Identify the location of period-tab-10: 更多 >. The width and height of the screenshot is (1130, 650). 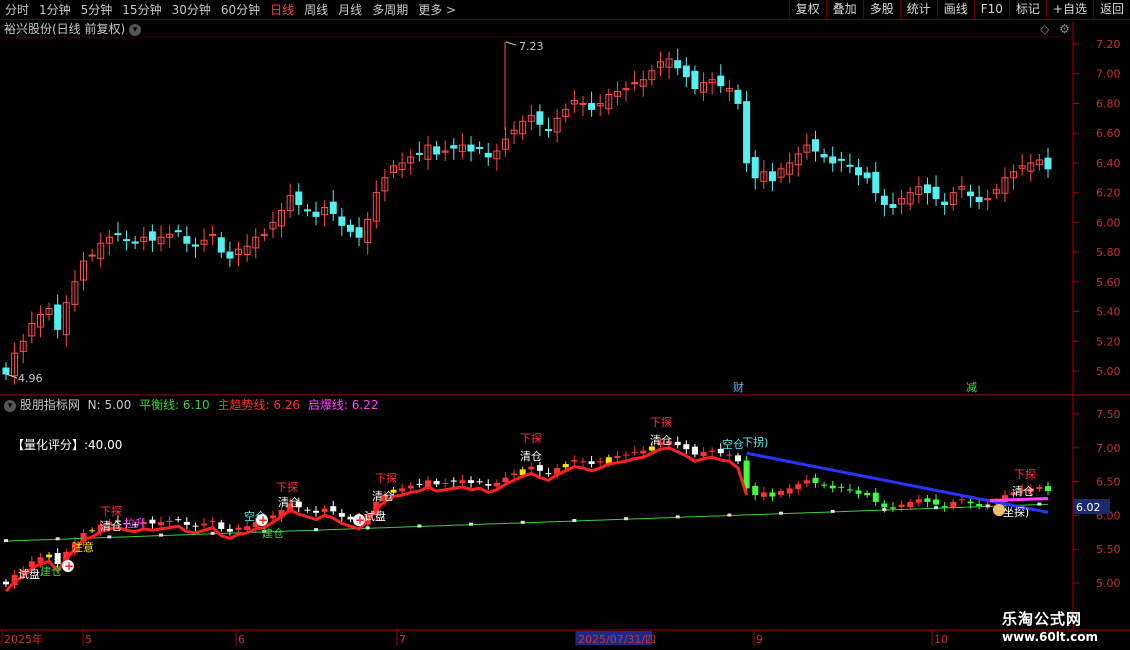
(437, 10).